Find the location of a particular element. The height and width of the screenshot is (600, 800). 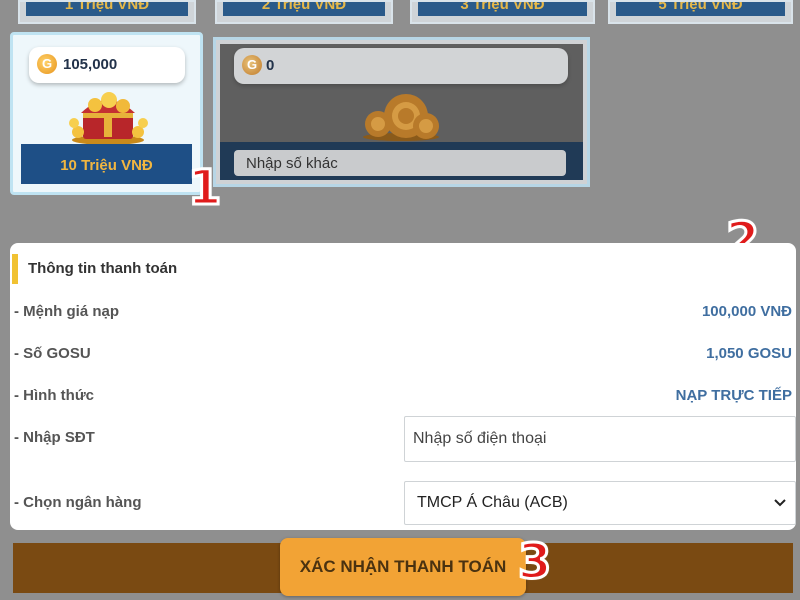

package-3m: 3 Triệu VNĐ is located at coordinates (502, 12).